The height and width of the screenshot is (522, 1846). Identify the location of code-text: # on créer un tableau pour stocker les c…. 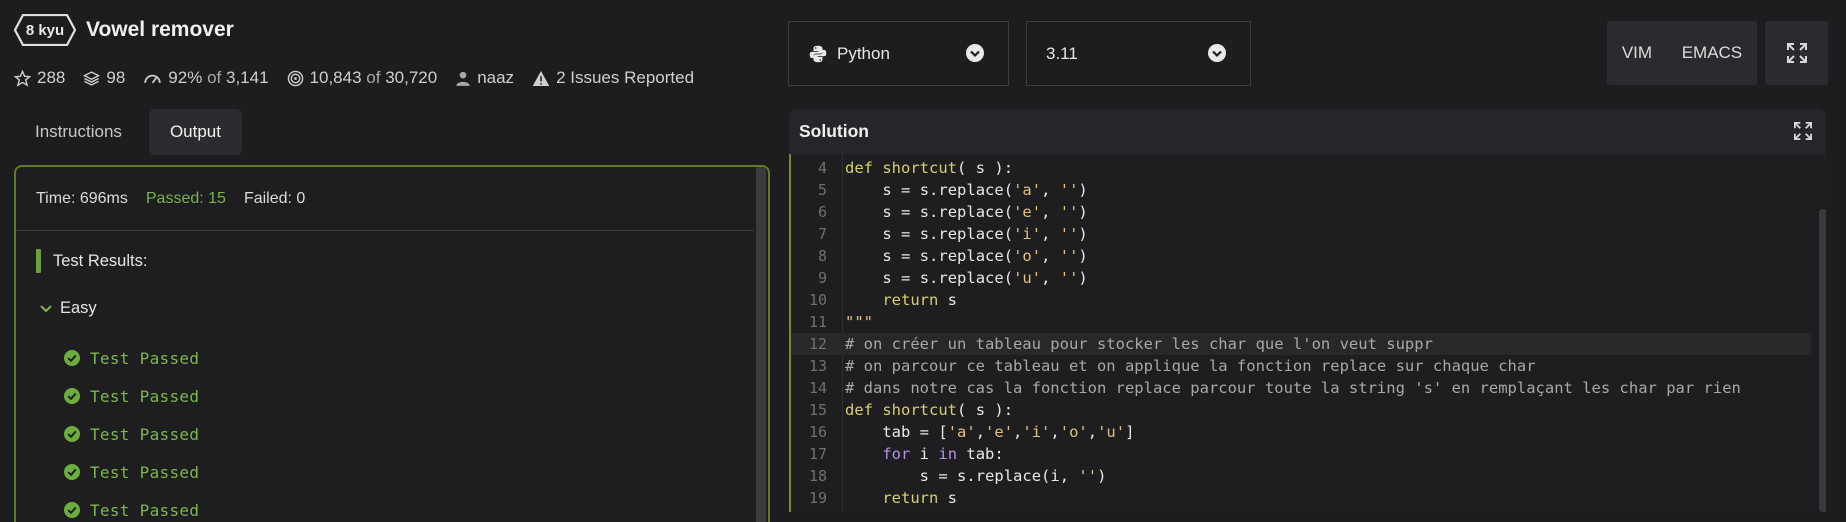
(1139, 344).